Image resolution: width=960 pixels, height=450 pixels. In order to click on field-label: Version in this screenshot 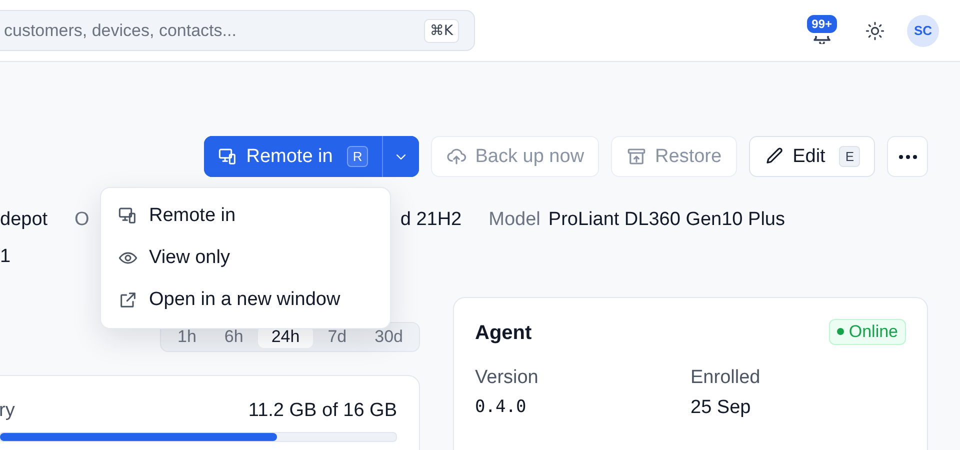, I will do `click(507, 378)`.